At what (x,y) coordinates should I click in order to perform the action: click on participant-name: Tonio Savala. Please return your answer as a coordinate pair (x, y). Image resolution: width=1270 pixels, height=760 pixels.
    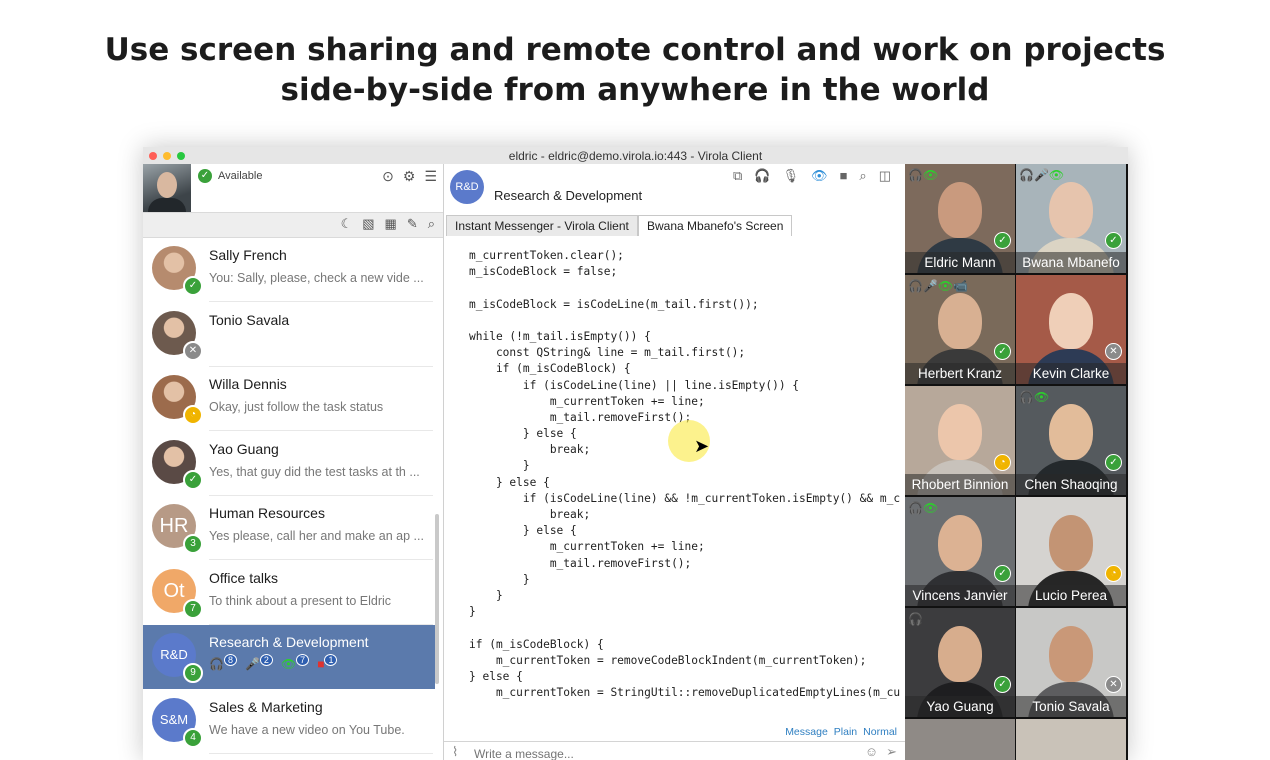
    Looking at the image, I should click on (1071, 706).